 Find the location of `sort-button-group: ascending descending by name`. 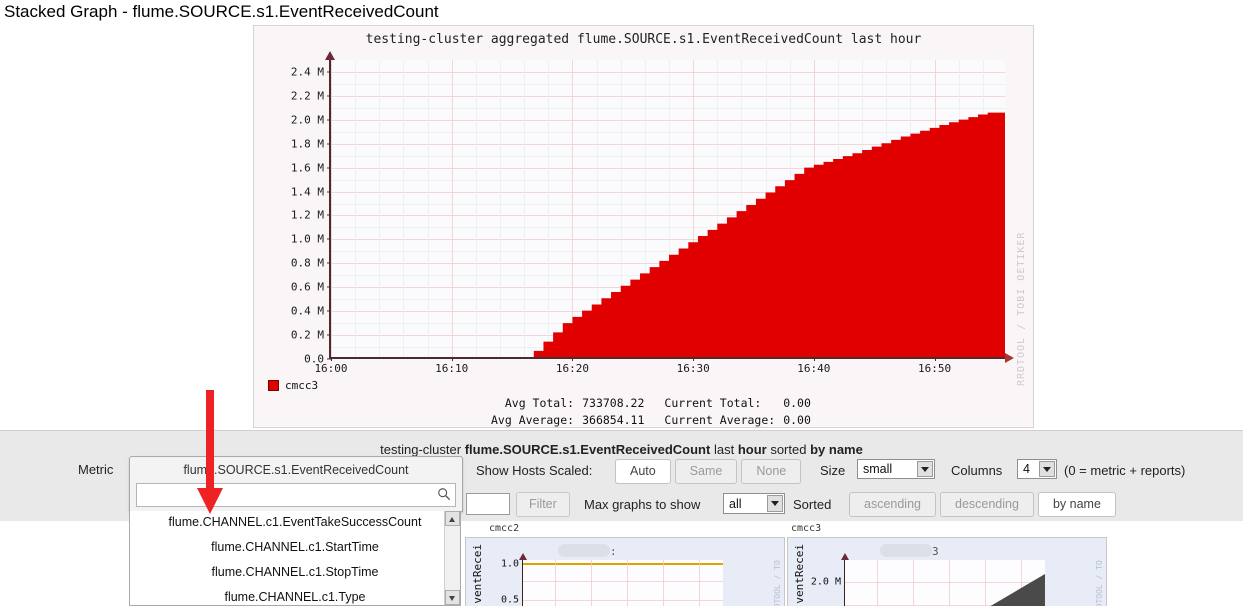

sort-button-group: ascending descending by name is located at coordinates (984, 504).